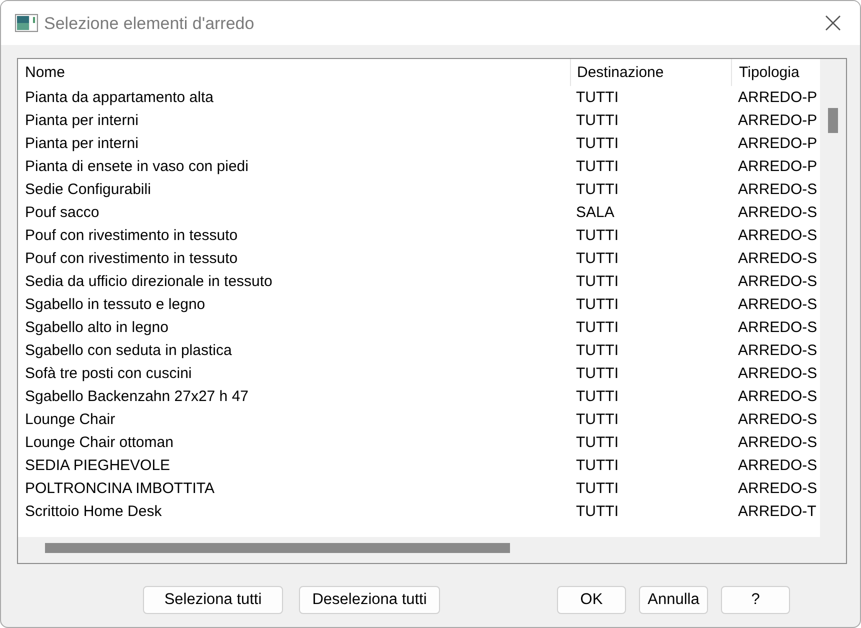 The width and height of the screenshot is (861, 628). Describe the element at coordinates (98, 466) in the screenshot. I see `table-cell-text: SEDIA PIEGHEVOLE` at that location.